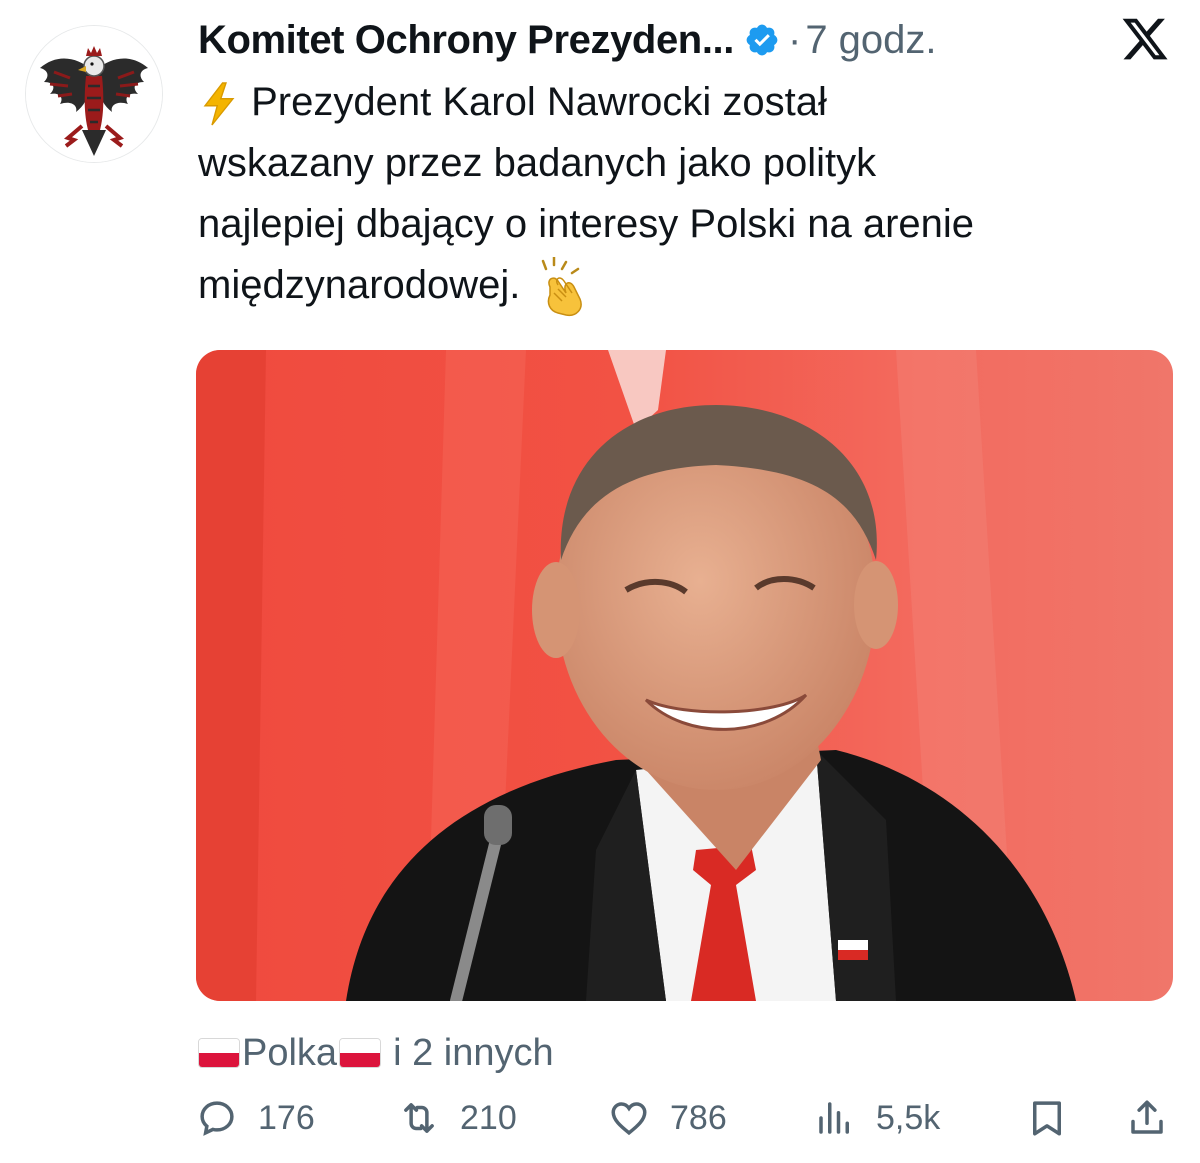 The height and width of the screenshot is (1163, 1200). Describe the element at coordinates (473, 1053) in the screenshot. I see `liked-by-others: i 2 innych` at that location.